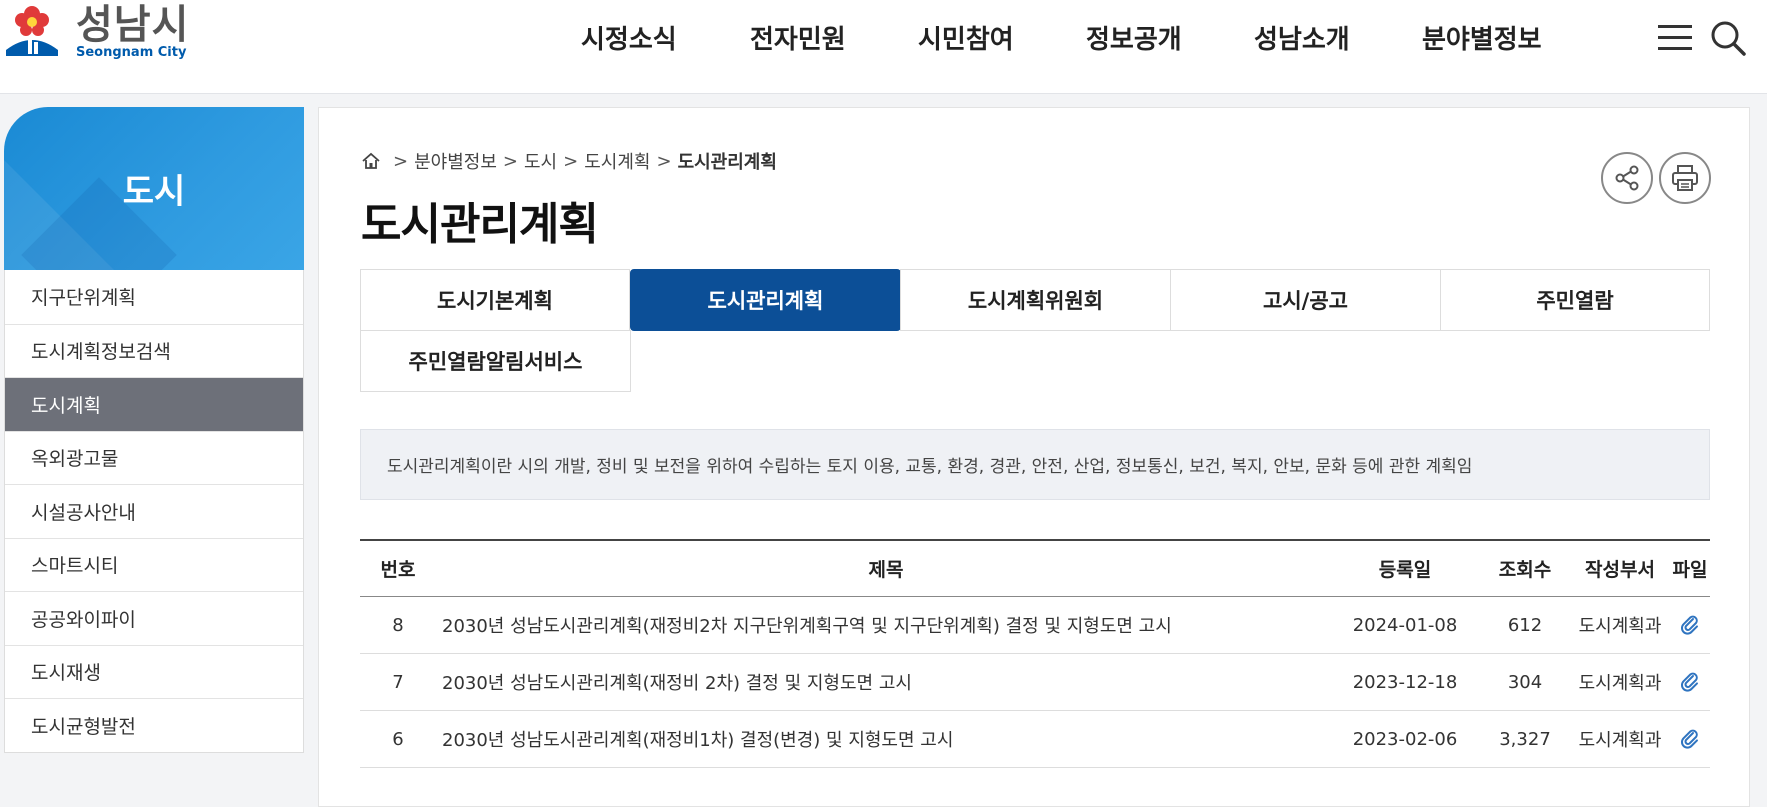 This screenshot has width=1767, height=807. What do you see at coordinates (1405, 682) in the screenshot?
I see `row-date: 2023-12-18` at bounding box center [1405, 682].